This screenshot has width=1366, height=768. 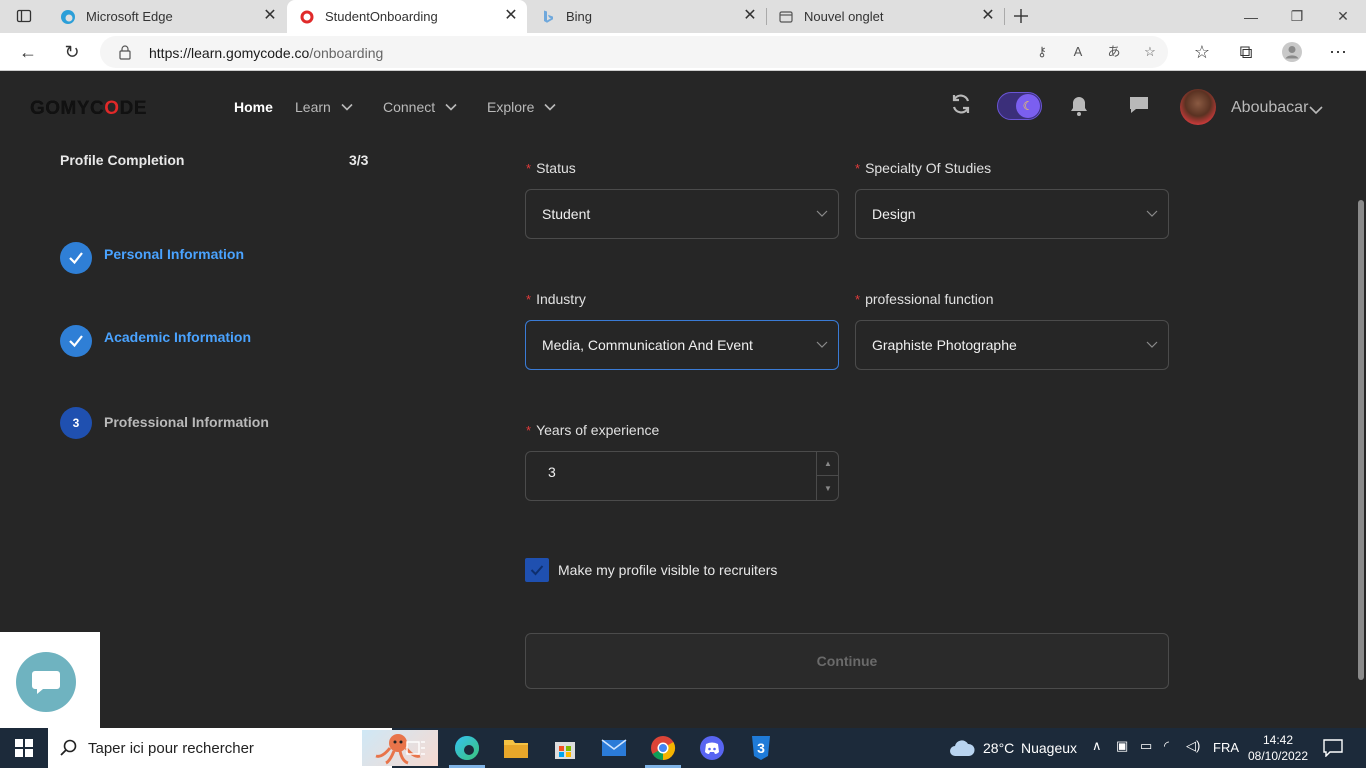 I want to click on status-value: Student, so click(x=566, y=214).